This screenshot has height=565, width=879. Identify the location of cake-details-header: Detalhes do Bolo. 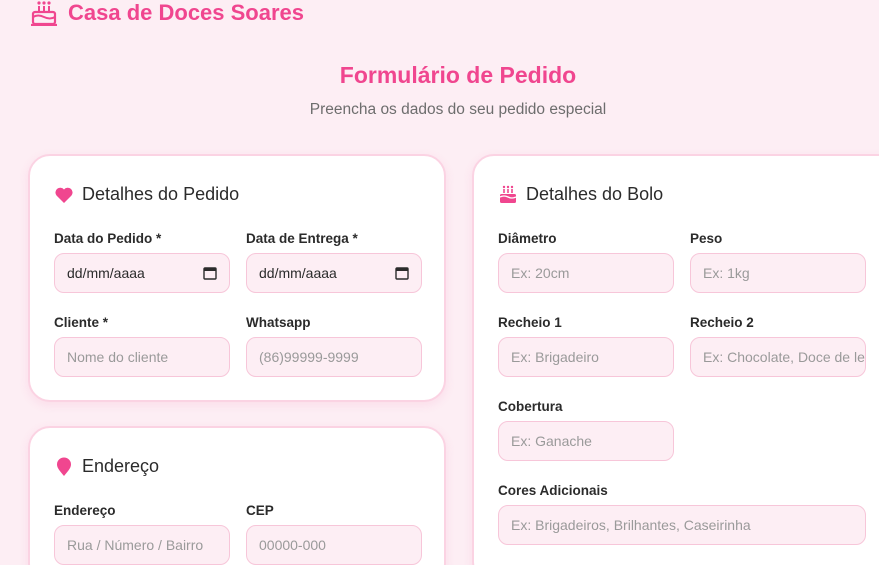
(580, 194).